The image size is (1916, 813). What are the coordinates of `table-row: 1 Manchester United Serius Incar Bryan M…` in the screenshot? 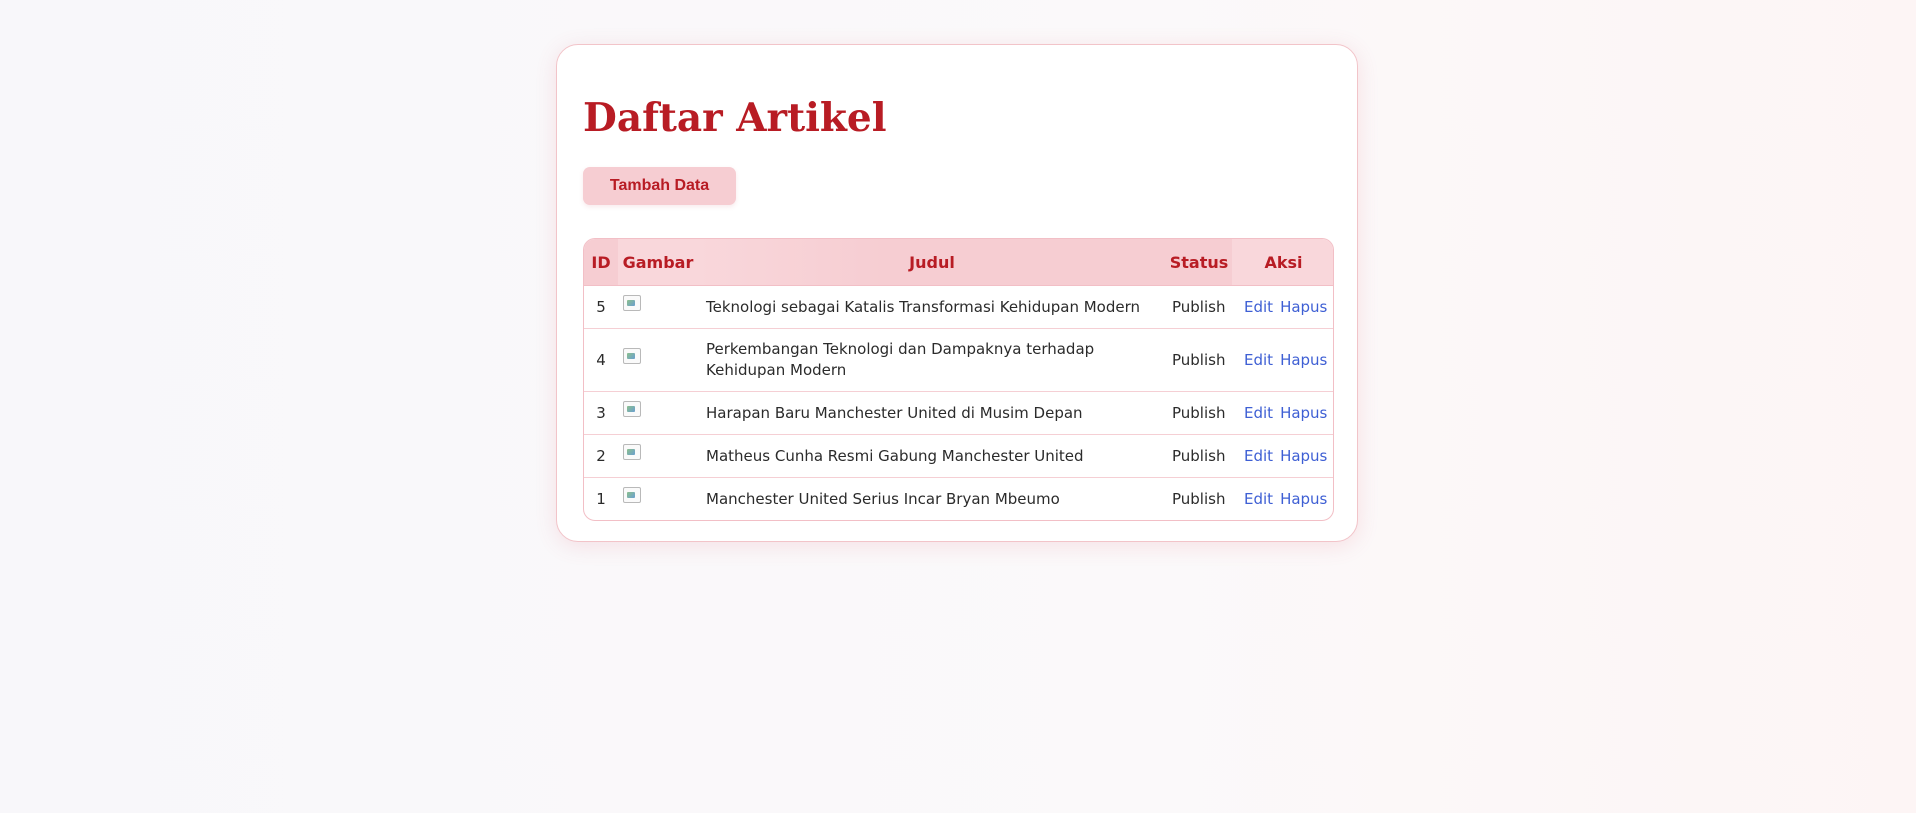 It's located at (958, 498).